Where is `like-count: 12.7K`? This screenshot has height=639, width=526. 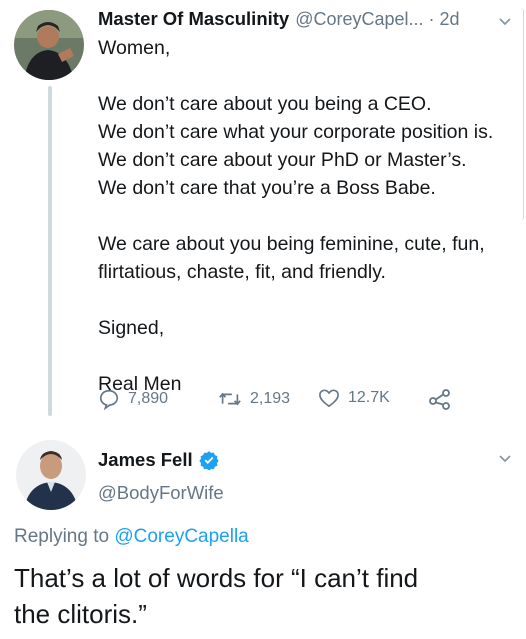 like-count: 12.7K is located at coordinates (369, 397).